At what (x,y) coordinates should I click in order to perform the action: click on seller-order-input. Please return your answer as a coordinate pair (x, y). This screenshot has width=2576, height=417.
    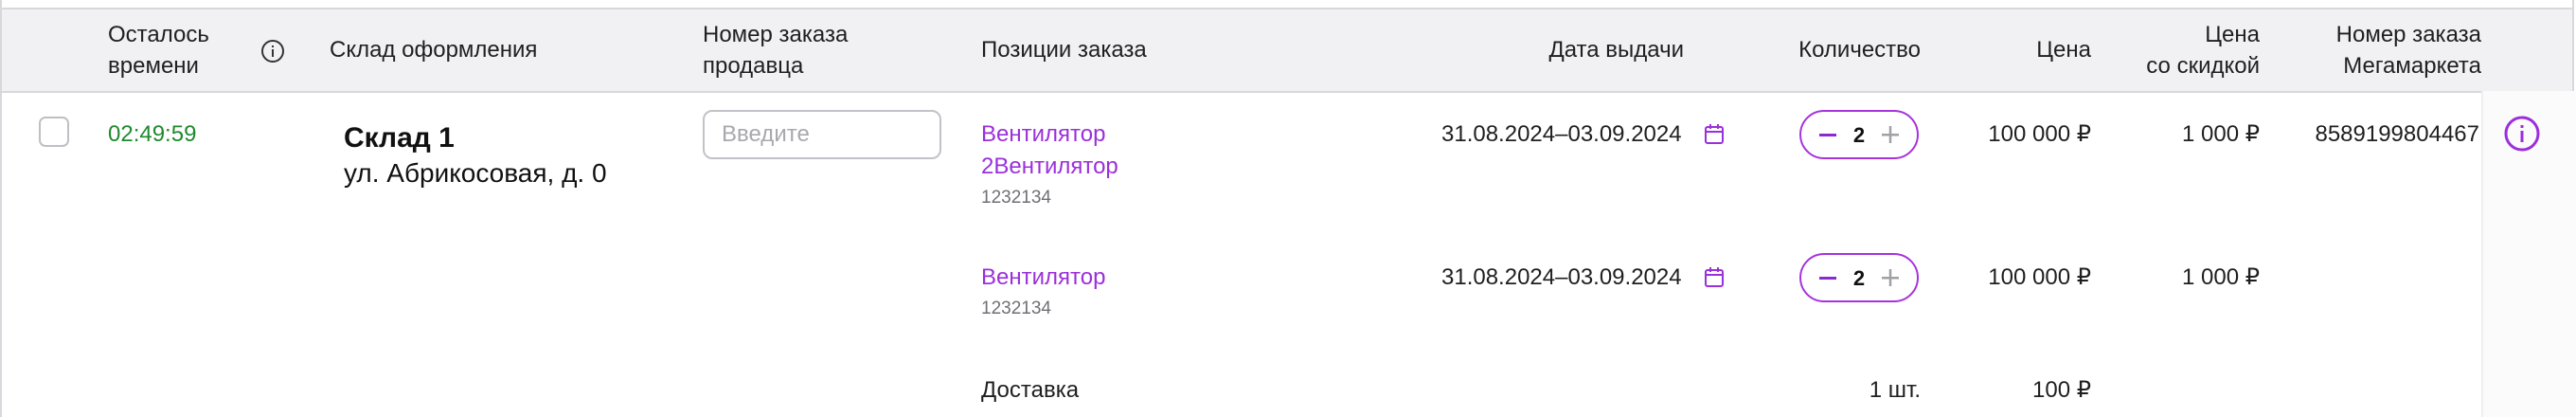
    Looking at the image, I should click on (822, 135).